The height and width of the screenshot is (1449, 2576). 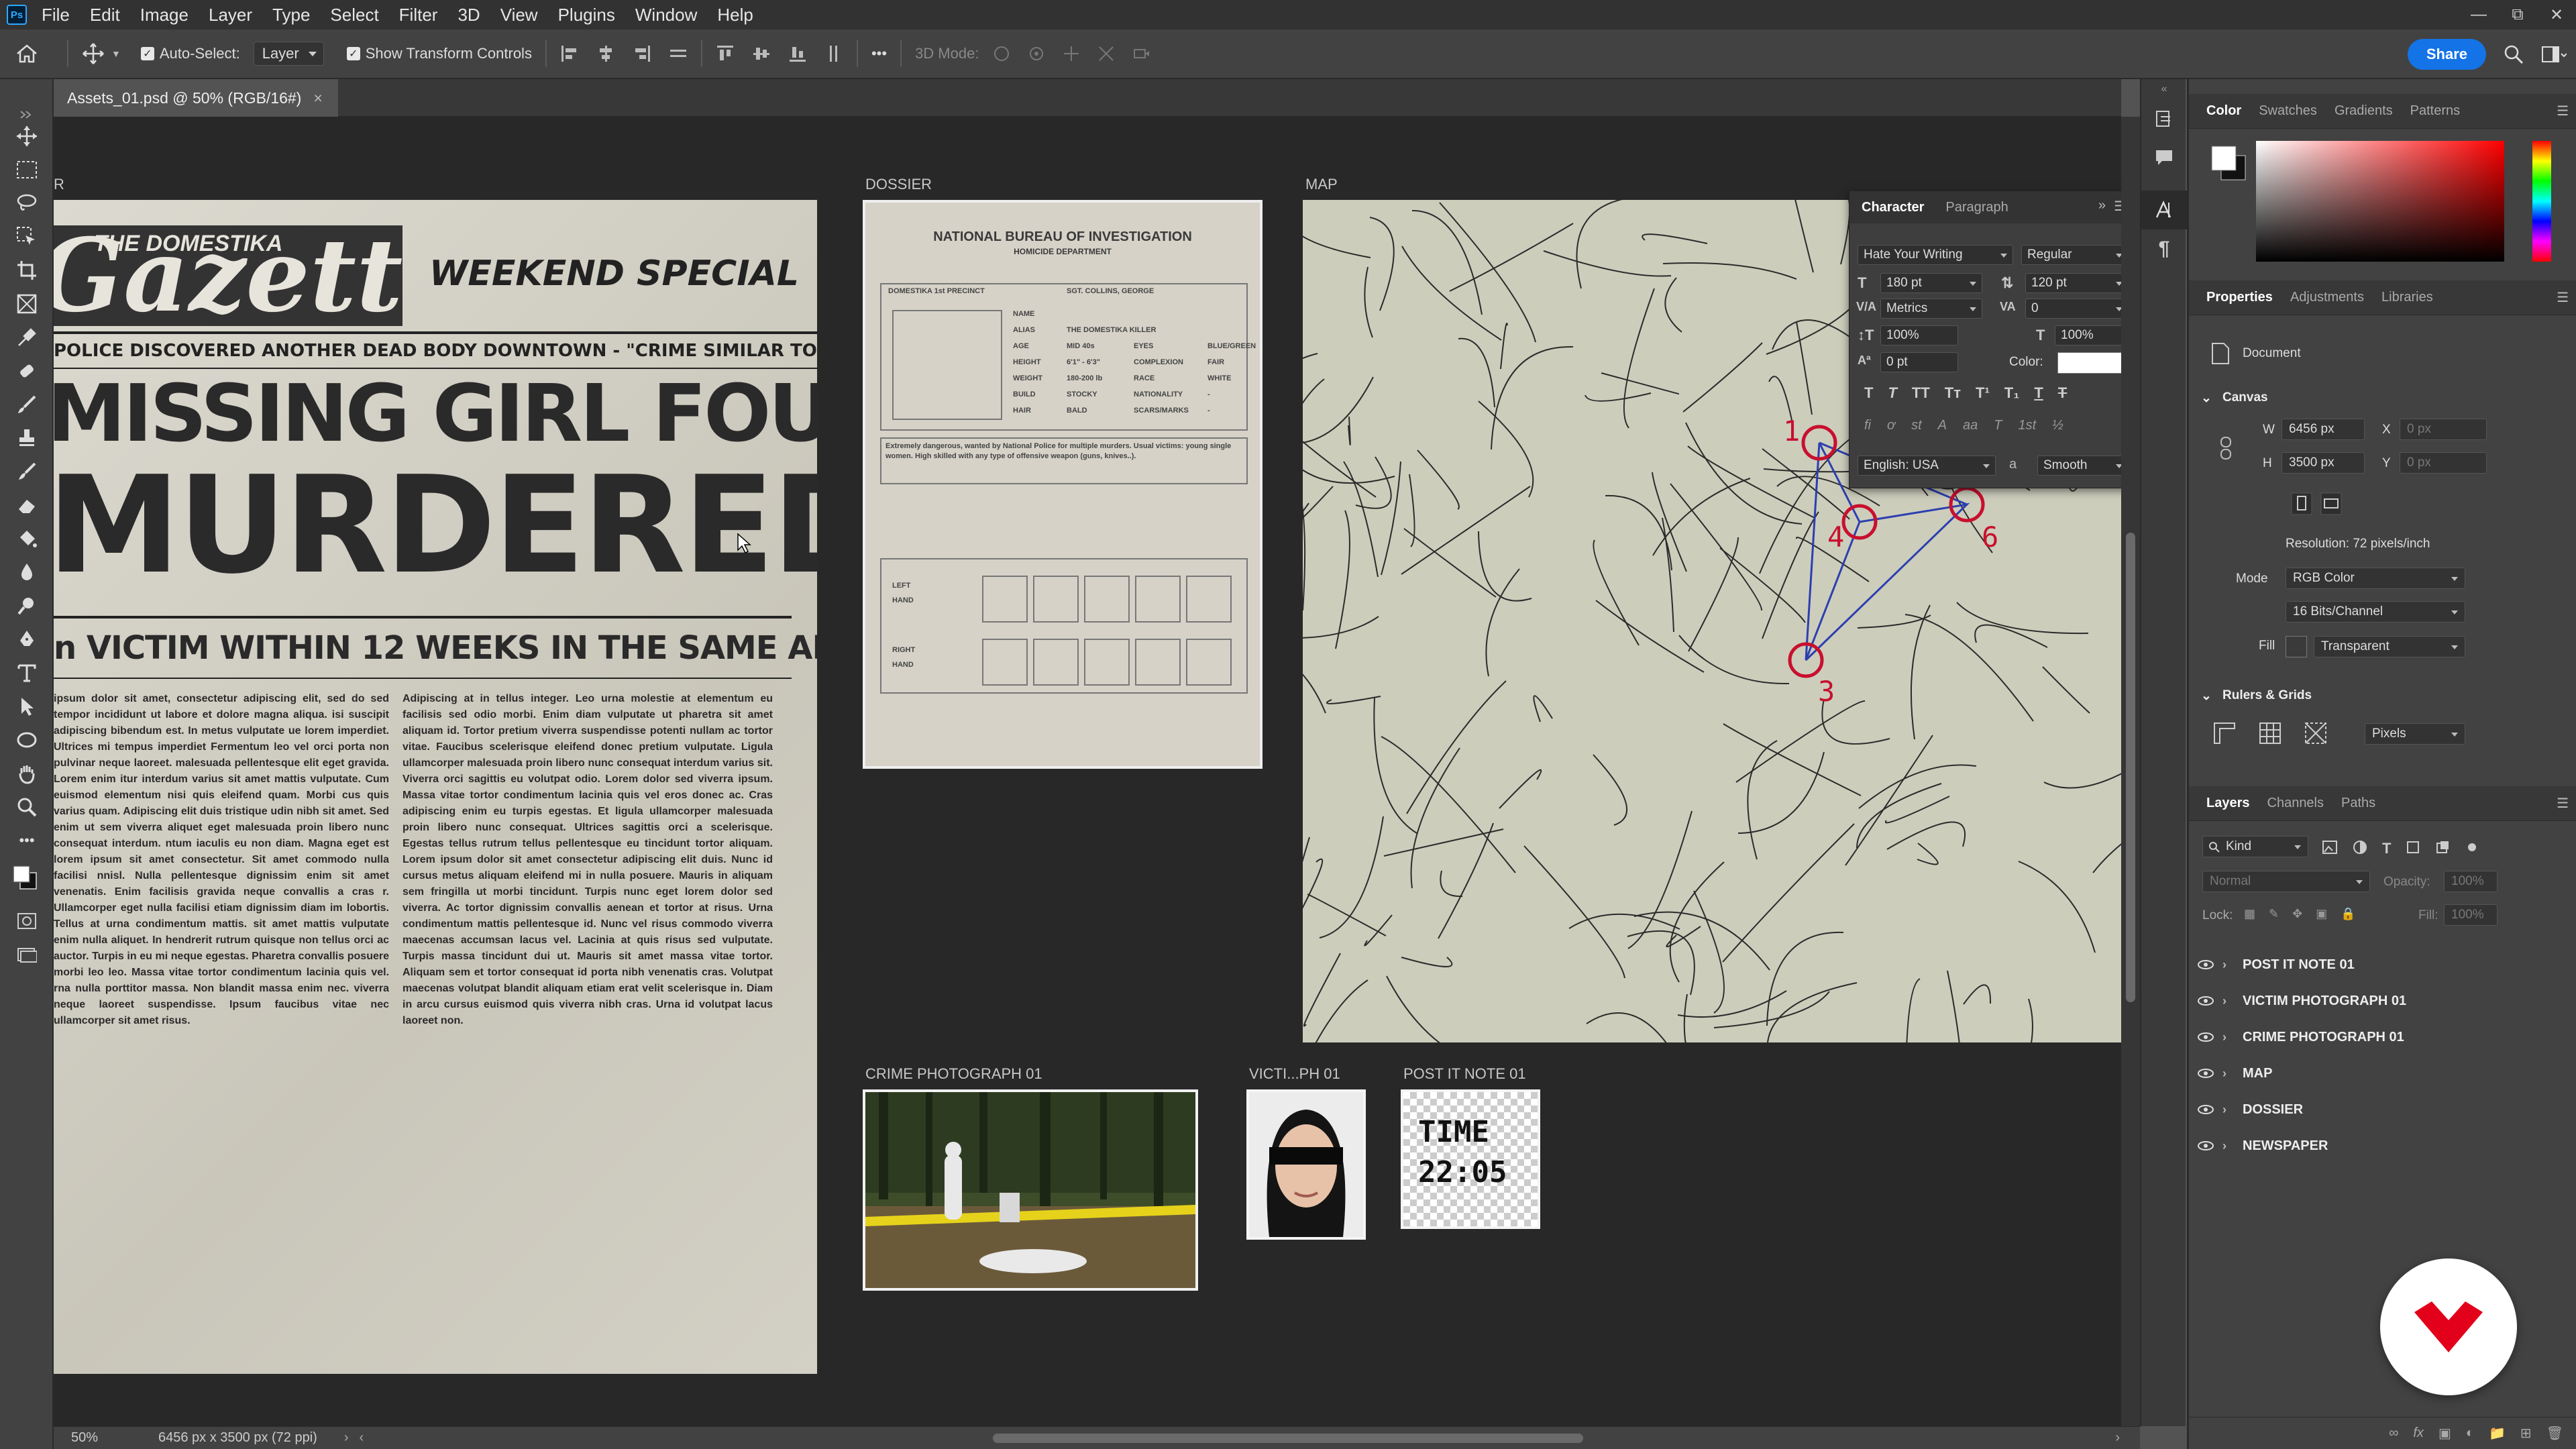 What do you see at coordinates (1036, 53) in the screenshot?
I see `3d-roll-icon` at bounding box center [1036, 53].